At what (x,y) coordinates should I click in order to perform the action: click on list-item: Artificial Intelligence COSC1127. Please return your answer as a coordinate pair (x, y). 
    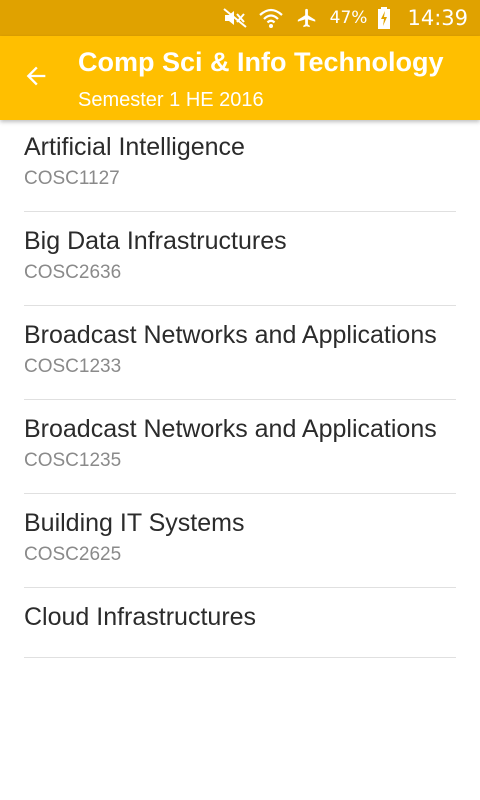
    Looking at the image, I should click on (240, 166).